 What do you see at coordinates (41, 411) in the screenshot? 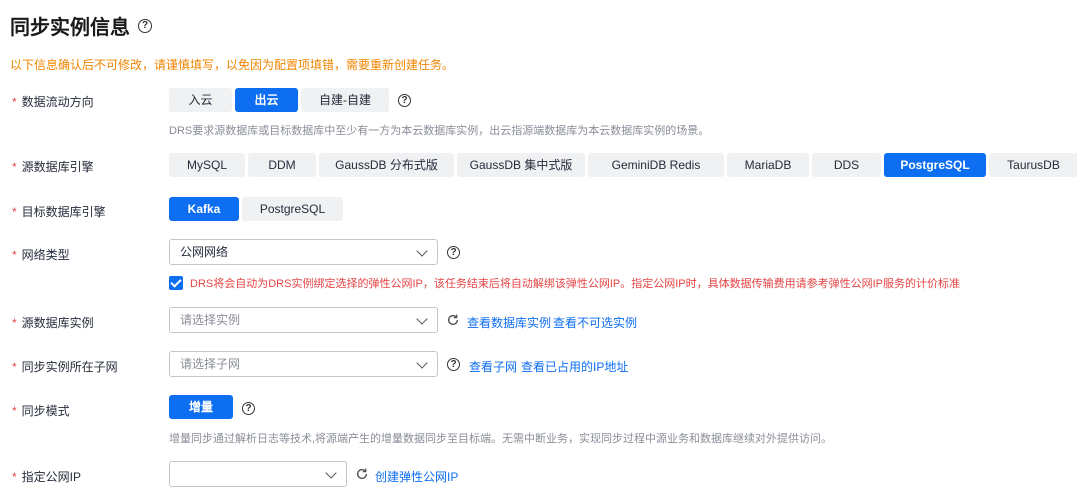
I see `sync-mode-label: * 同步模式` at bounding box center [41, 411].